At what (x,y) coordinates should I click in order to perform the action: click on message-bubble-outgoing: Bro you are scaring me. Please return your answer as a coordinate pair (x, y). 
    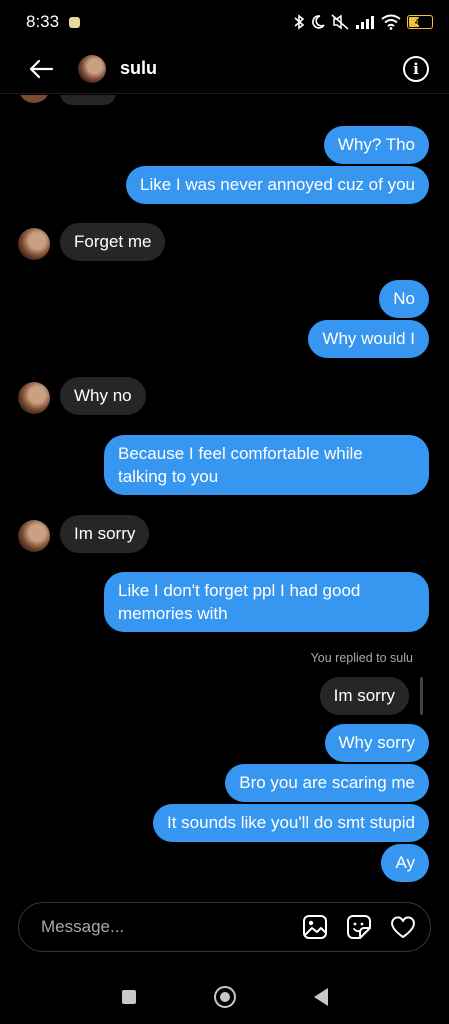
    Looking at the image, I should click on (327, 783).